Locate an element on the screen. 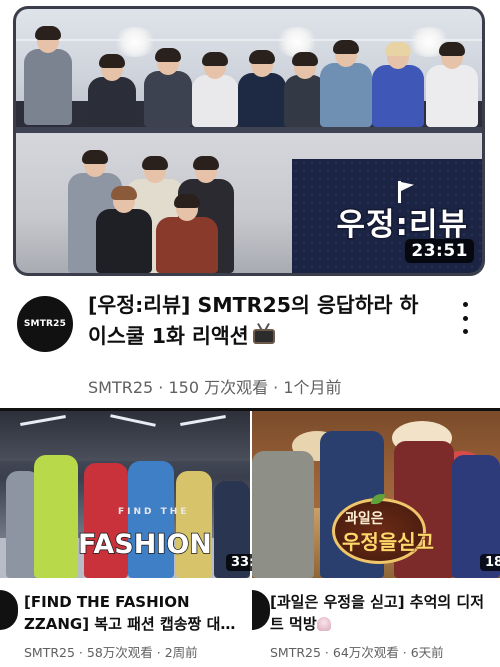  thumbnail-caption-line2: 우정을싣고 is located at coordinates (388, 542).